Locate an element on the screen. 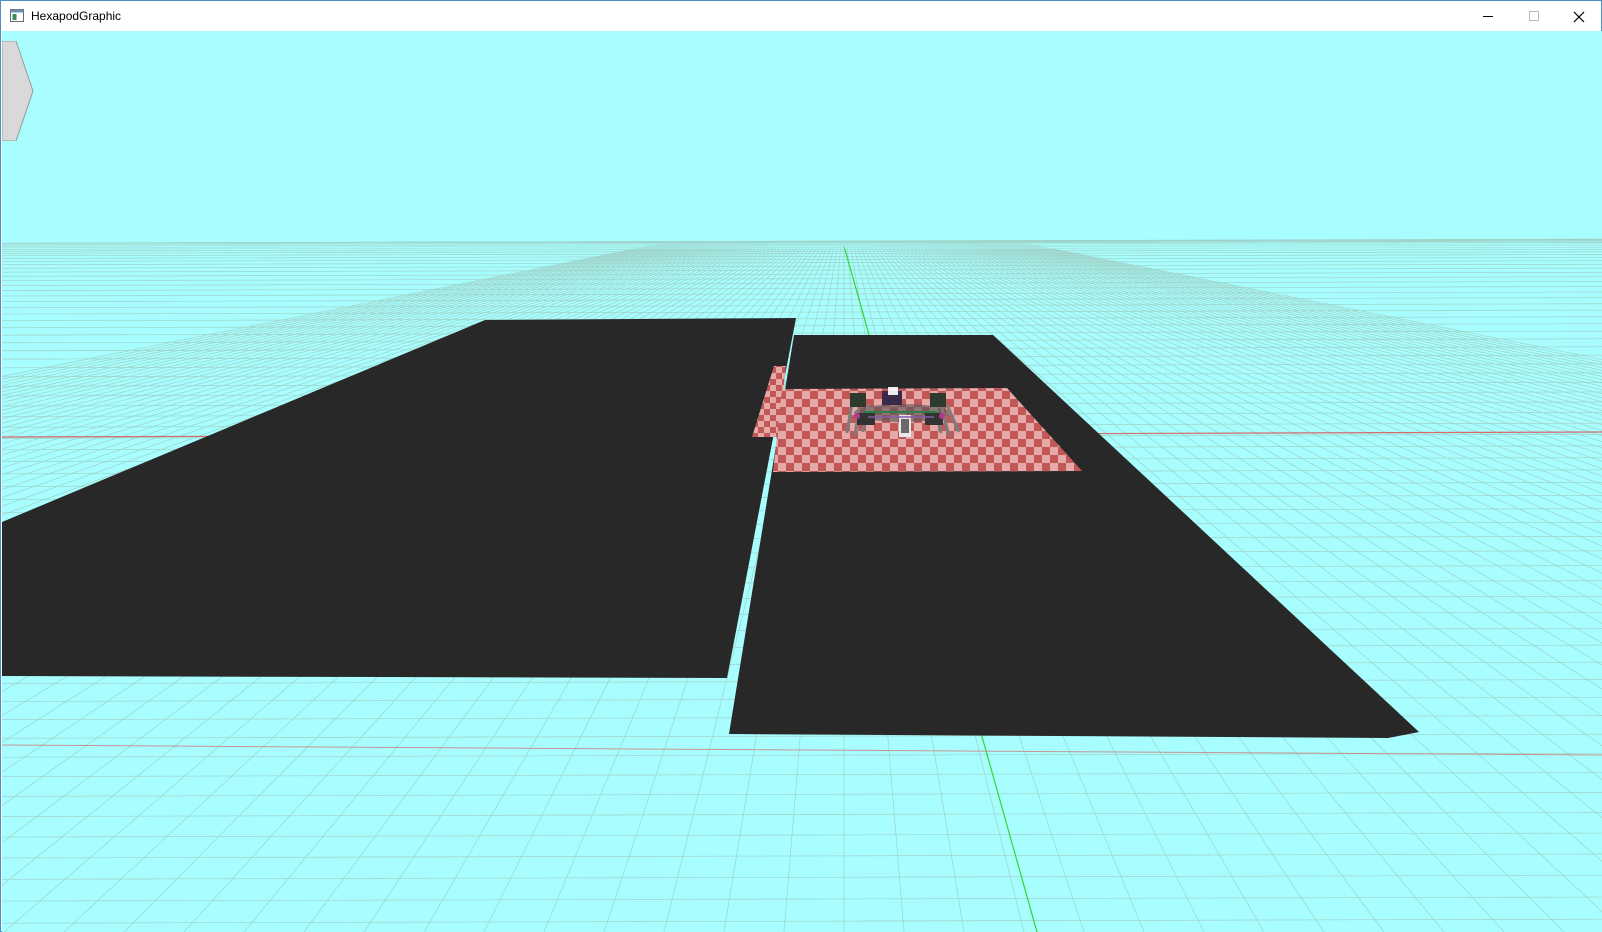  horizon-haze is located at coordinates (802, 246).